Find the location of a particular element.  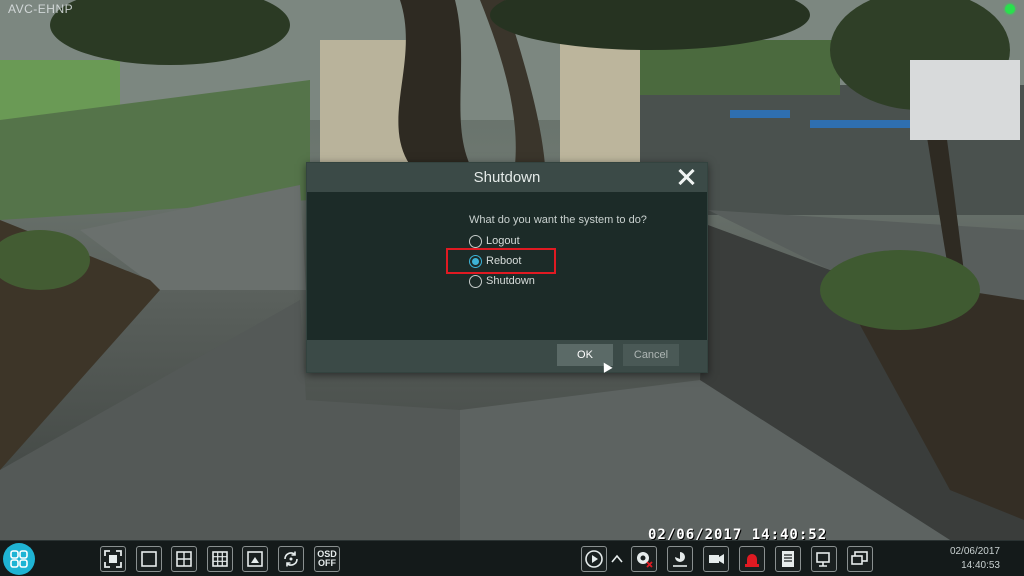

shutdown-radio-option: Shutdown is located at coordinates (502, 281).